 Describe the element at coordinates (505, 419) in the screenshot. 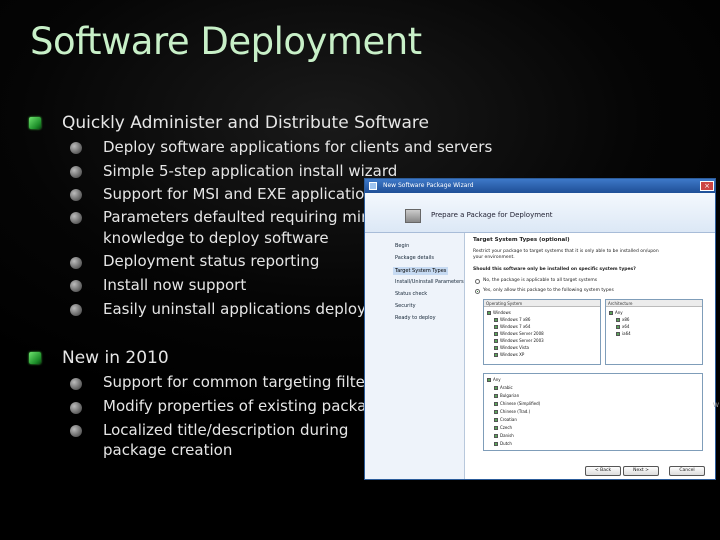

I see `lang-tree-item: Croatian` at that location.